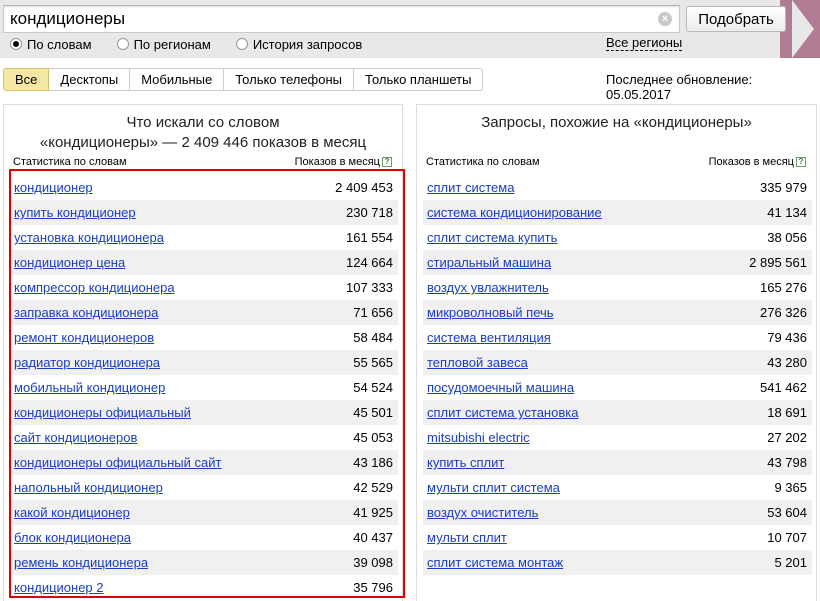 This screenshot has height=601, width=820. Describe the element at coordinates (204, 512) in the screenshot. I see `table-row: какой кондиционер 41 925` at that location.